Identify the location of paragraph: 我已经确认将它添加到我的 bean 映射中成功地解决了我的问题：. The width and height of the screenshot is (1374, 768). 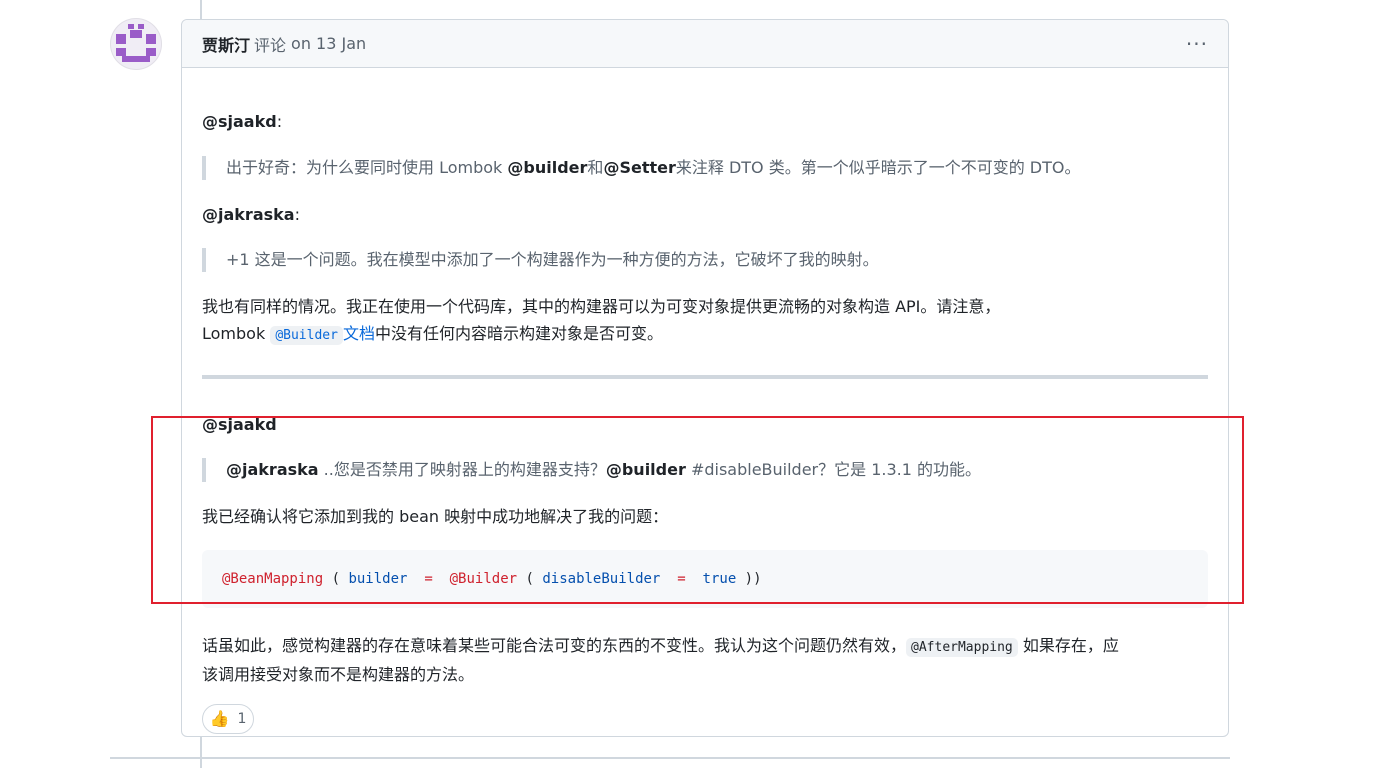
(435, 516).